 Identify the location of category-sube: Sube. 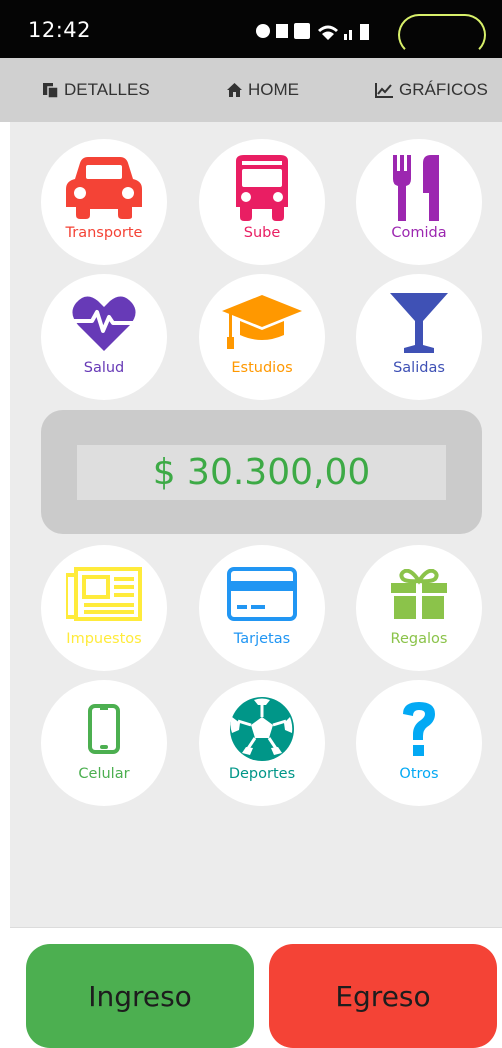
(262, 202).